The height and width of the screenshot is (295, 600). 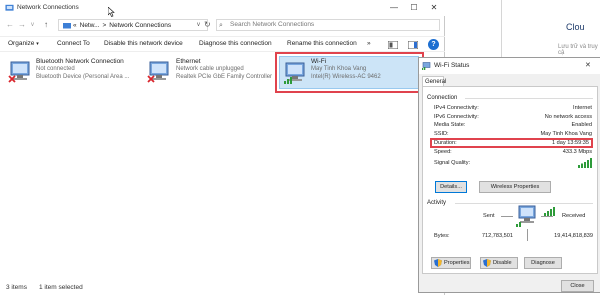 What do you see at coordinates (513, 108) in the screenshot?
I see `field-row: IPv4 Connectivity: Internet` at bounding box center [513, 108].